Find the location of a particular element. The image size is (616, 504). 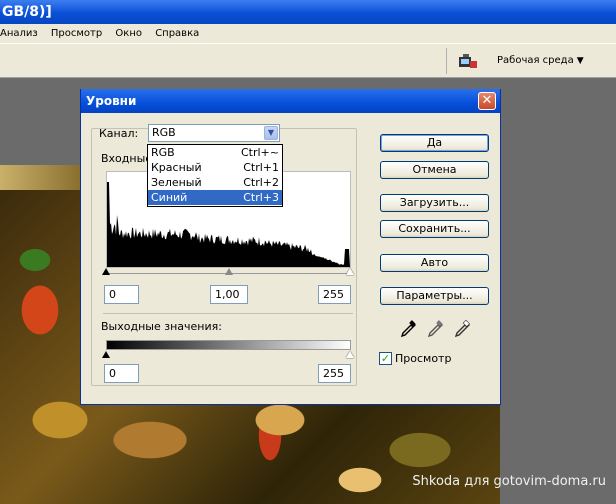

gray-eyedropper-icon is located at coordinates (435, 329).